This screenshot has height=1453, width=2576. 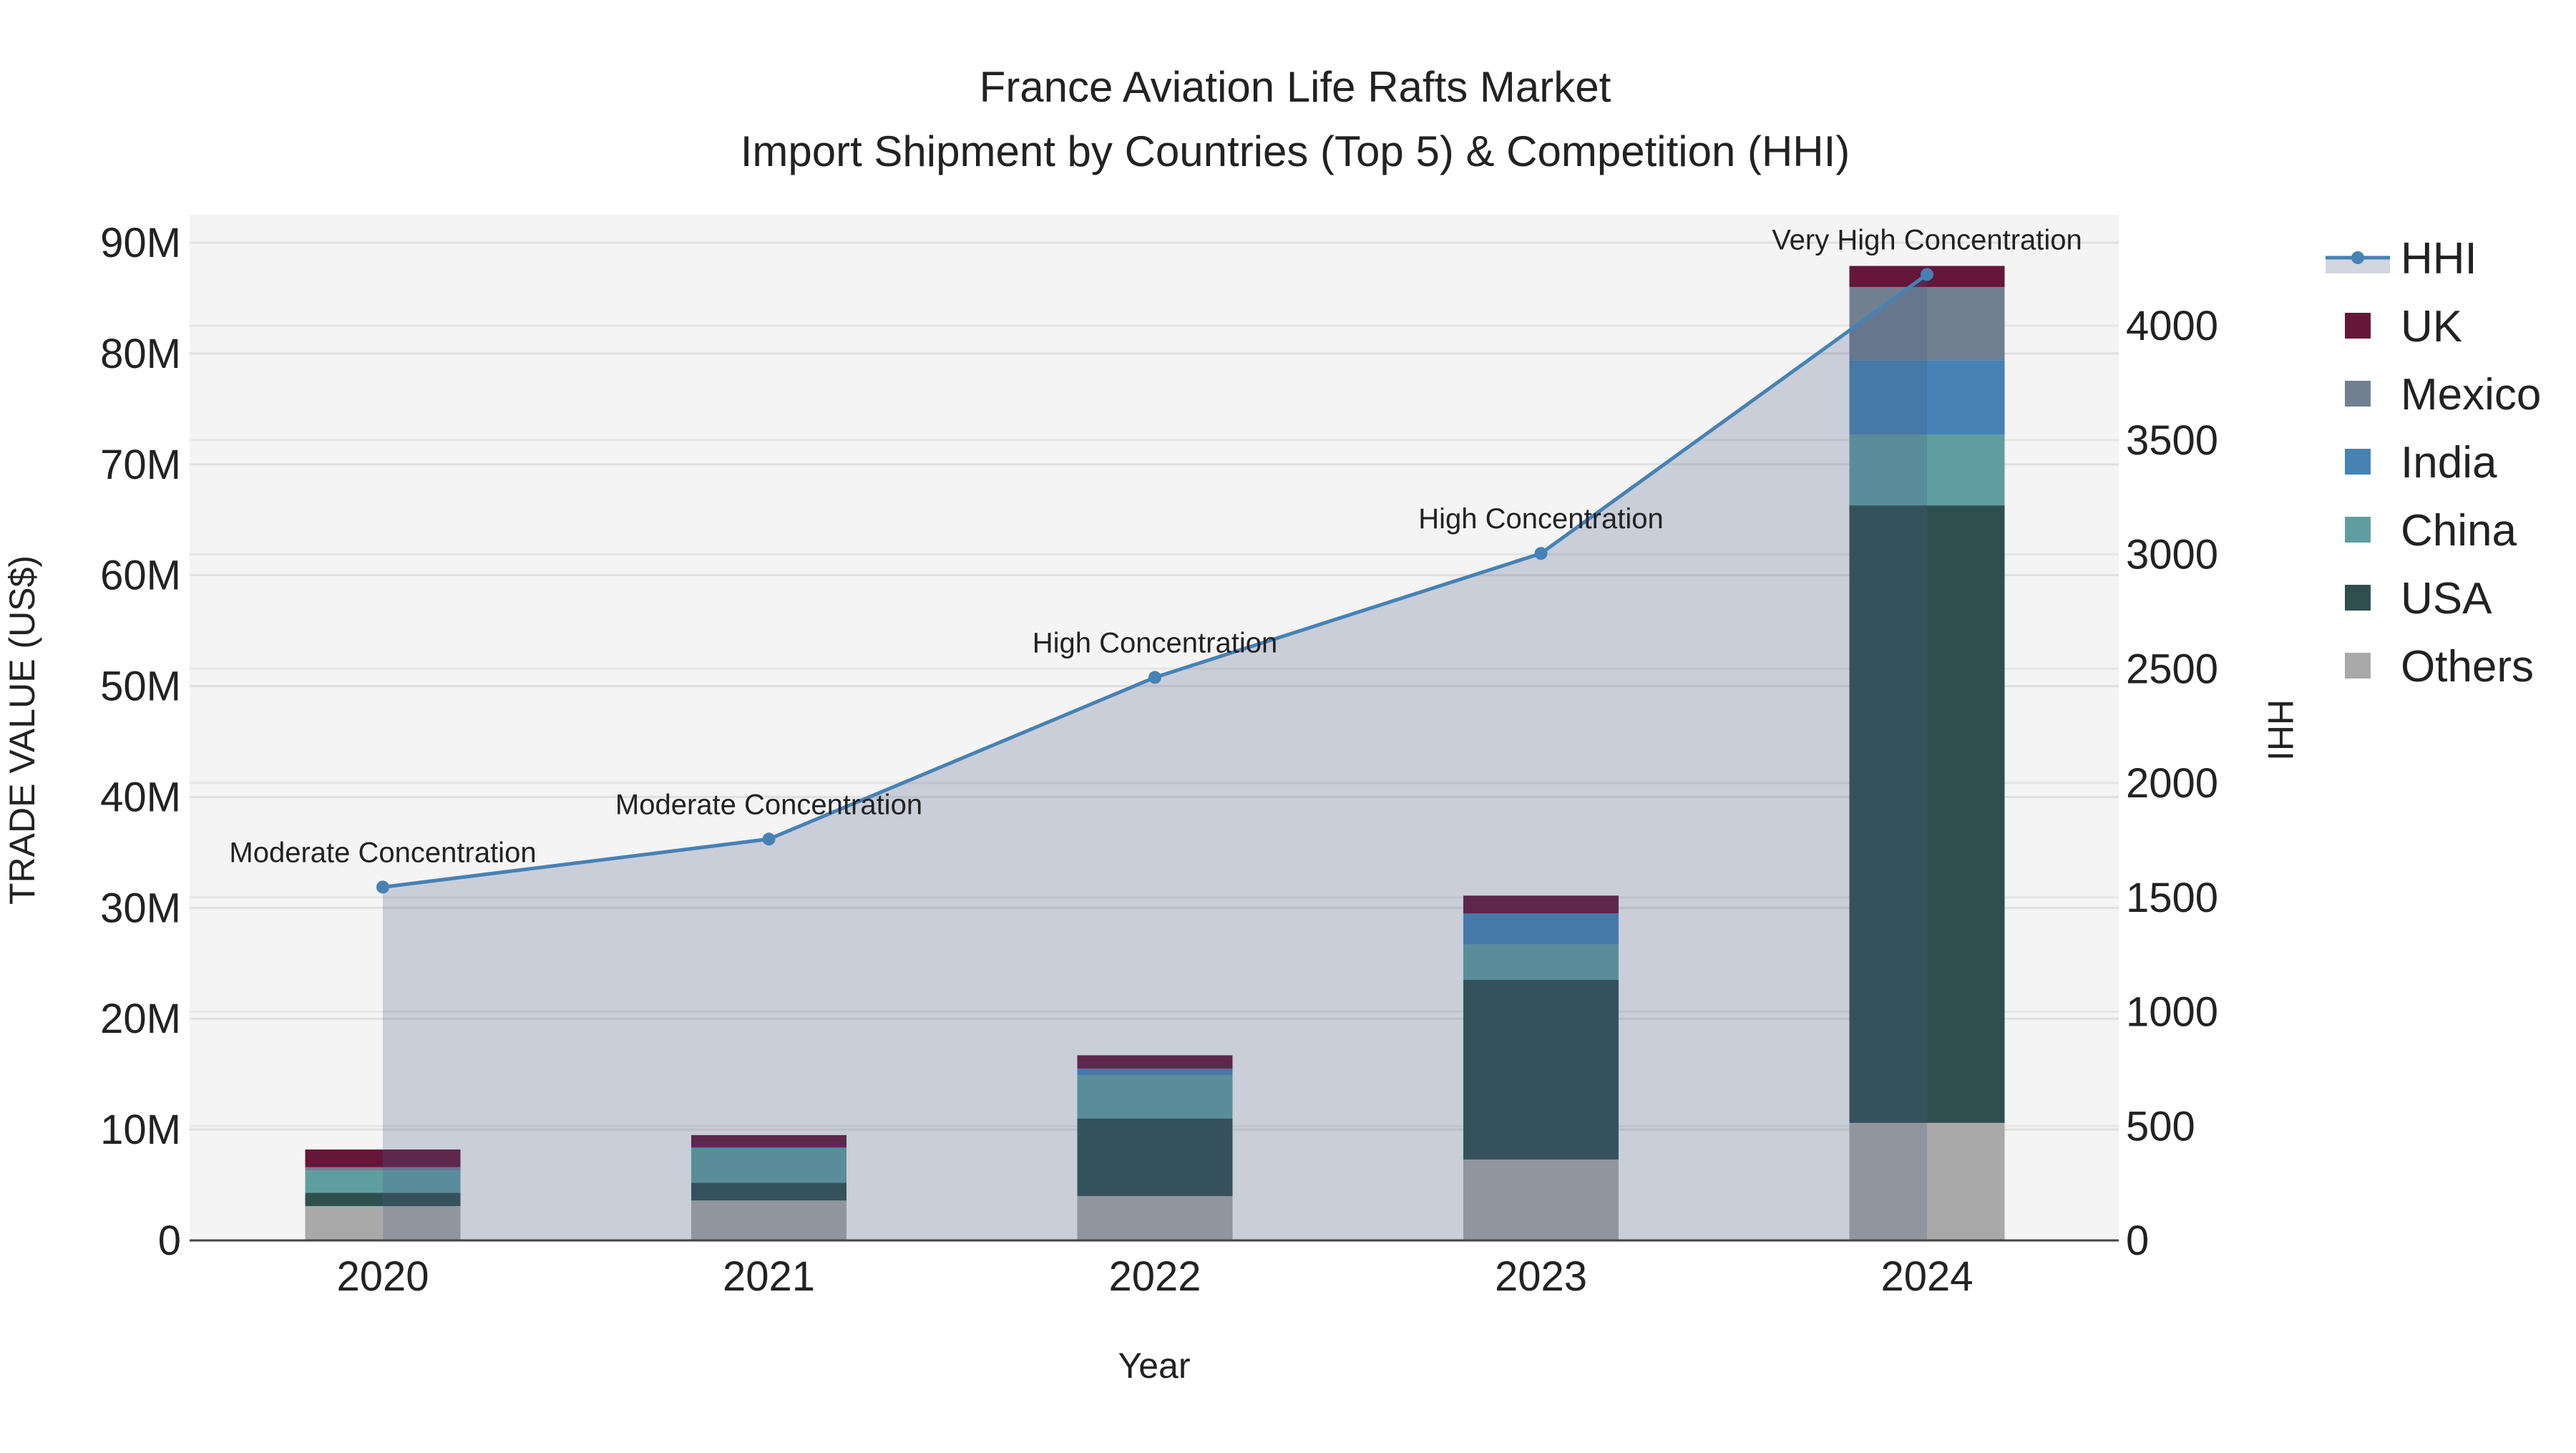 I want to click on legend-item-india: India, so click(x=2421, y=462).